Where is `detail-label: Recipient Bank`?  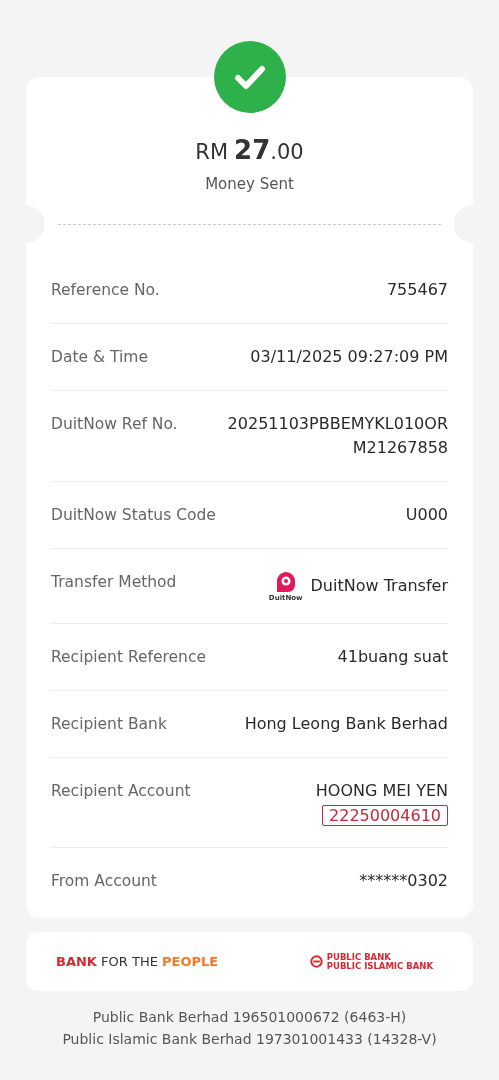
detail-label: Recipient Bank is located at coordinates (109, 724).